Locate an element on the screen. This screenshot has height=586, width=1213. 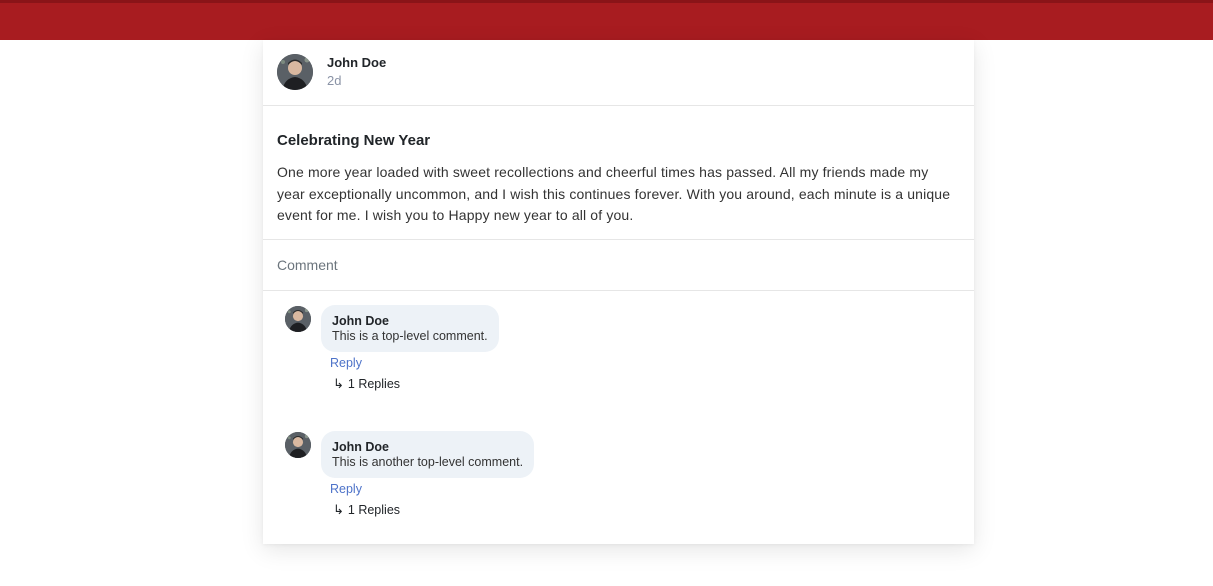
post-title: Celebrating New Year is located at coordinates (354, 140).